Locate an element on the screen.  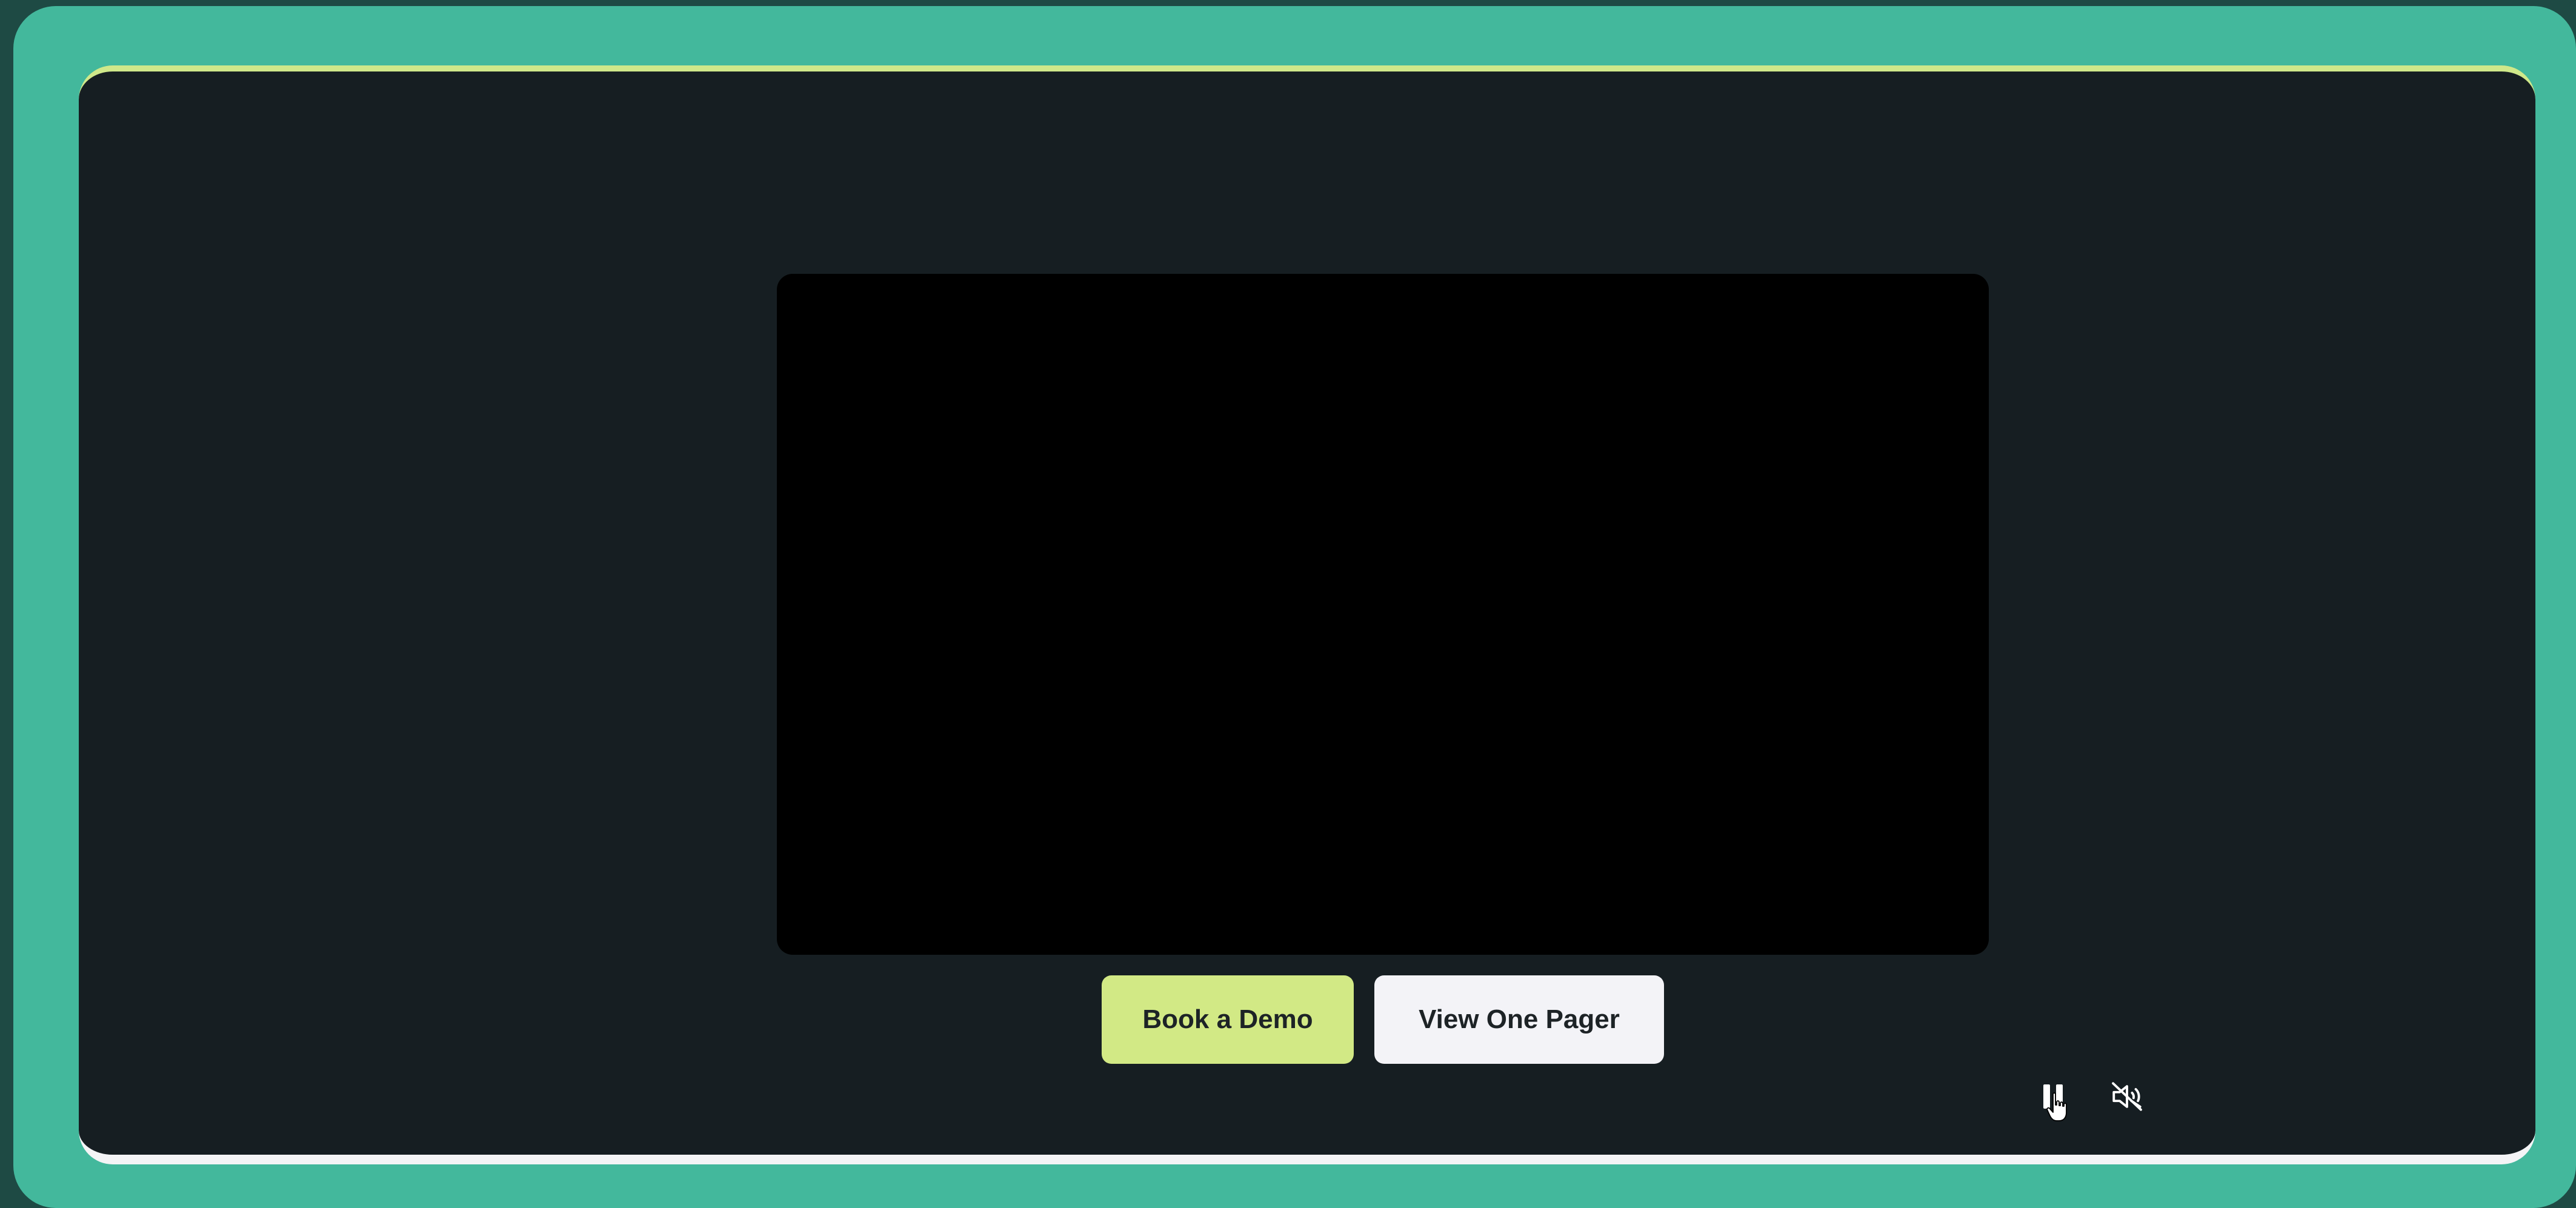
cta-row: Book a Demo View One Pager is located at coordinates (1383, 1019).